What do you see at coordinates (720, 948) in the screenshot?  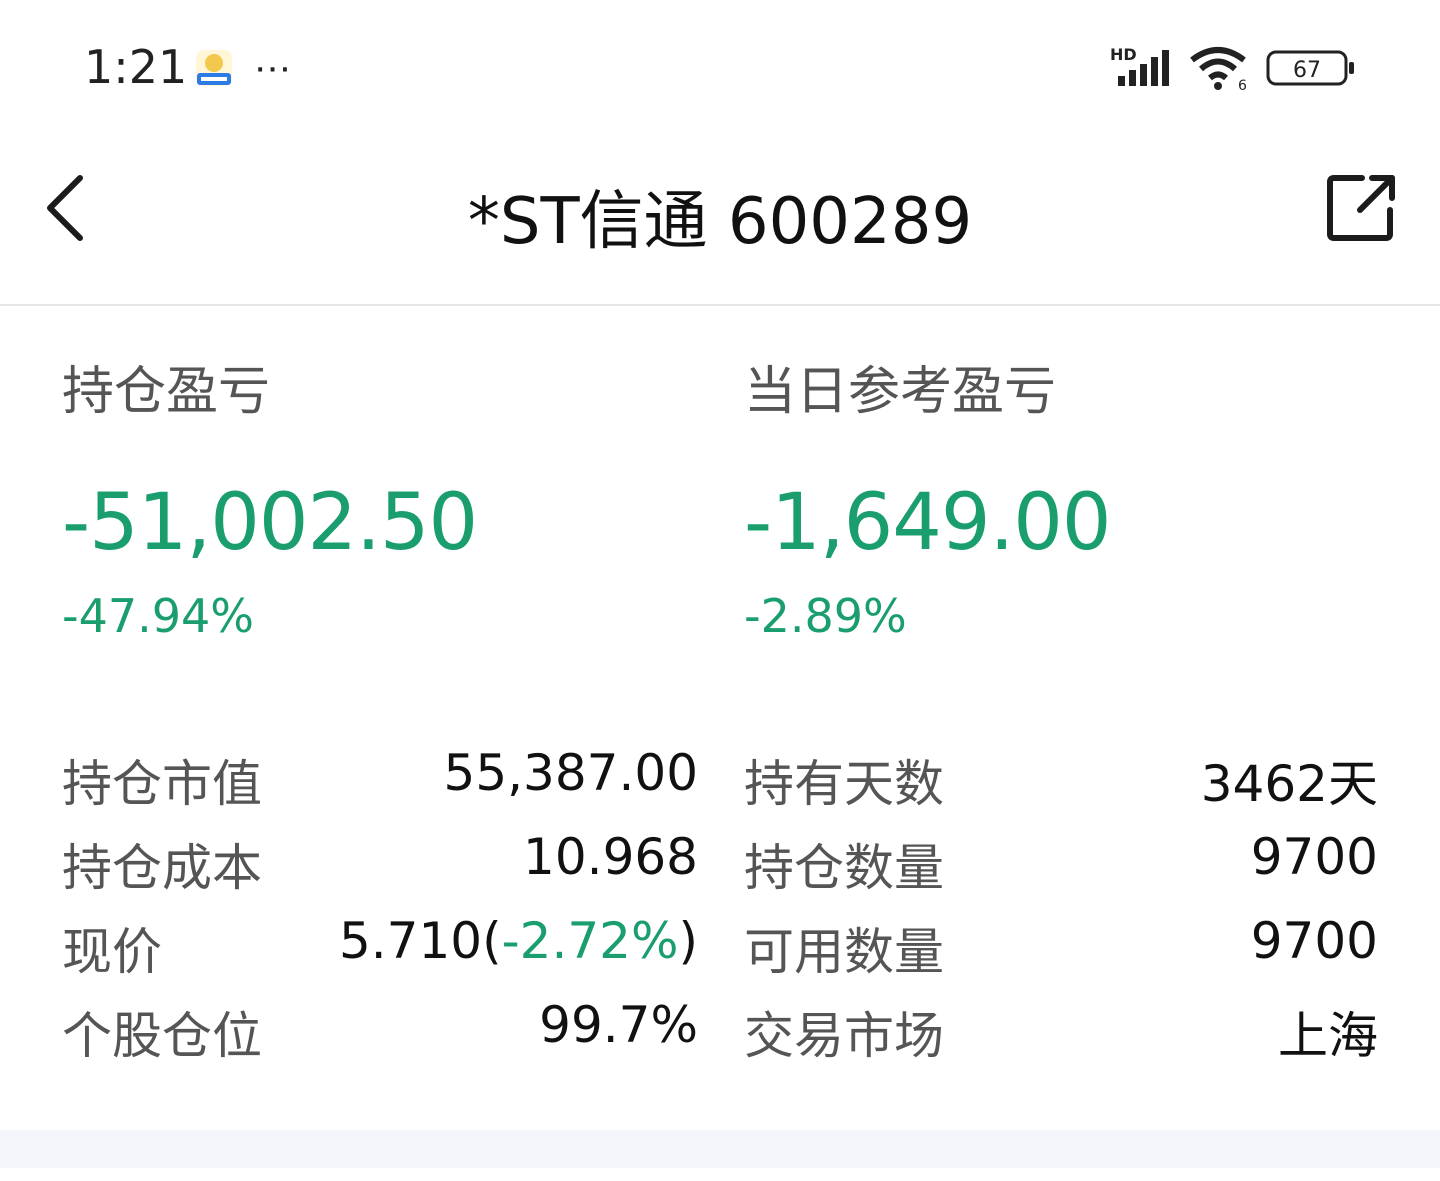 I see `detail-row: 现价 5.710(-2.72%) 可用数量 9700` at bounding box center [720, 948].